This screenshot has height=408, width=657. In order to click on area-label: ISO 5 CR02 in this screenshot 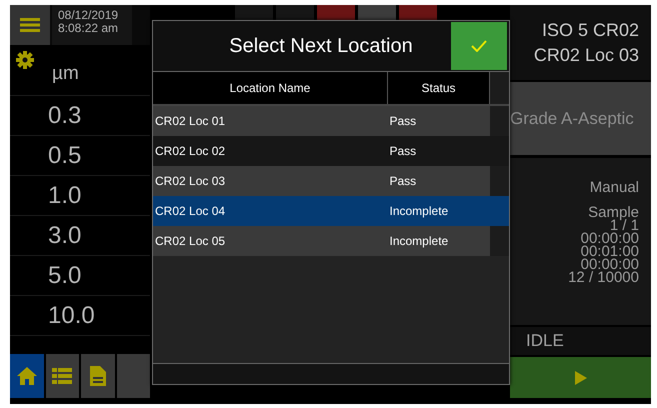, I will do `click(590, 30)`.